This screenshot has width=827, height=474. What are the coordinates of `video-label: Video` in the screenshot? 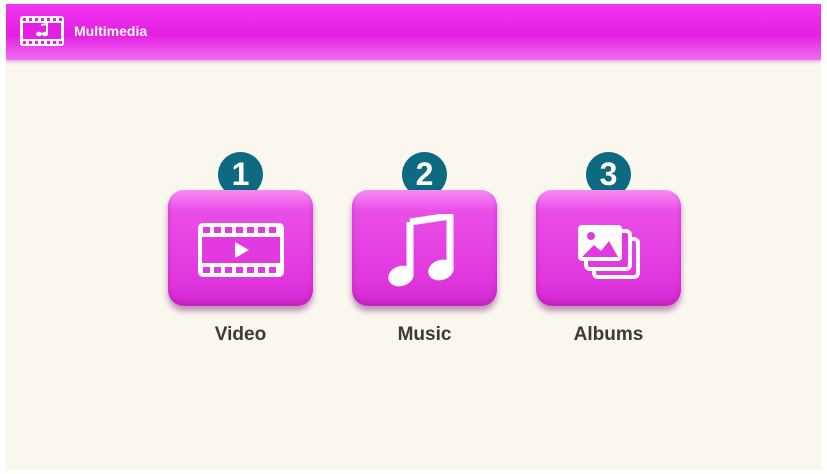 It's located at (240, 334).